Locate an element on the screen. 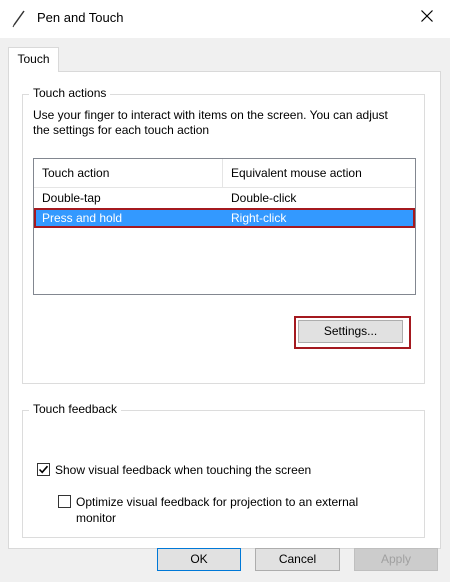 The image size is (450, 582). checkmark-icon is located at coordinates (43, 469).